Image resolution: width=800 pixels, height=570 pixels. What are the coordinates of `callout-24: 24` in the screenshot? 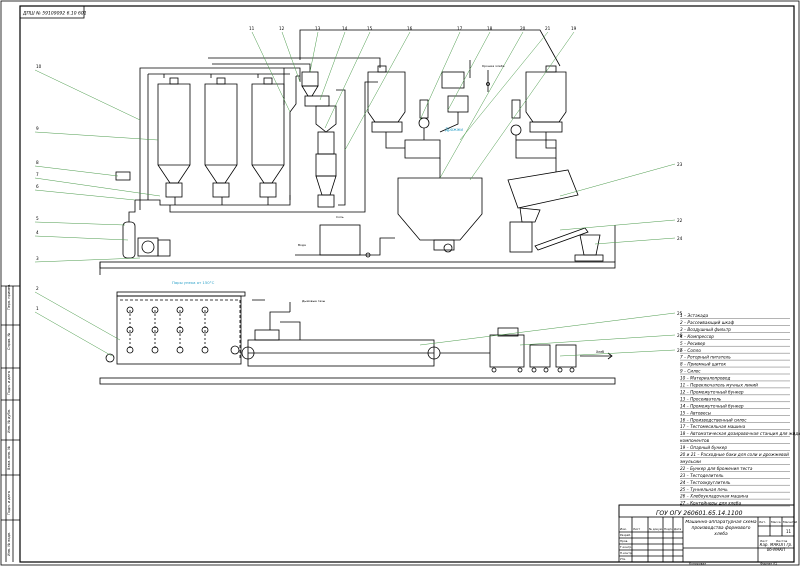 It's located at (680, 238).